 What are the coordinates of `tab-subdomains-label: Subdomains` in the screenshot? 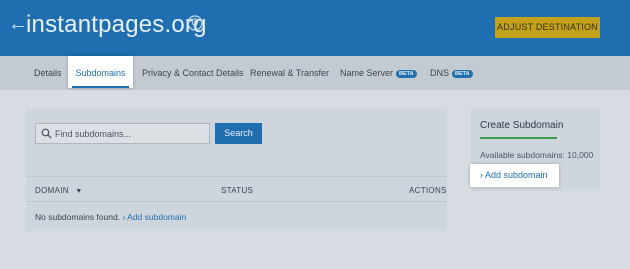 It's located at (100, 73).